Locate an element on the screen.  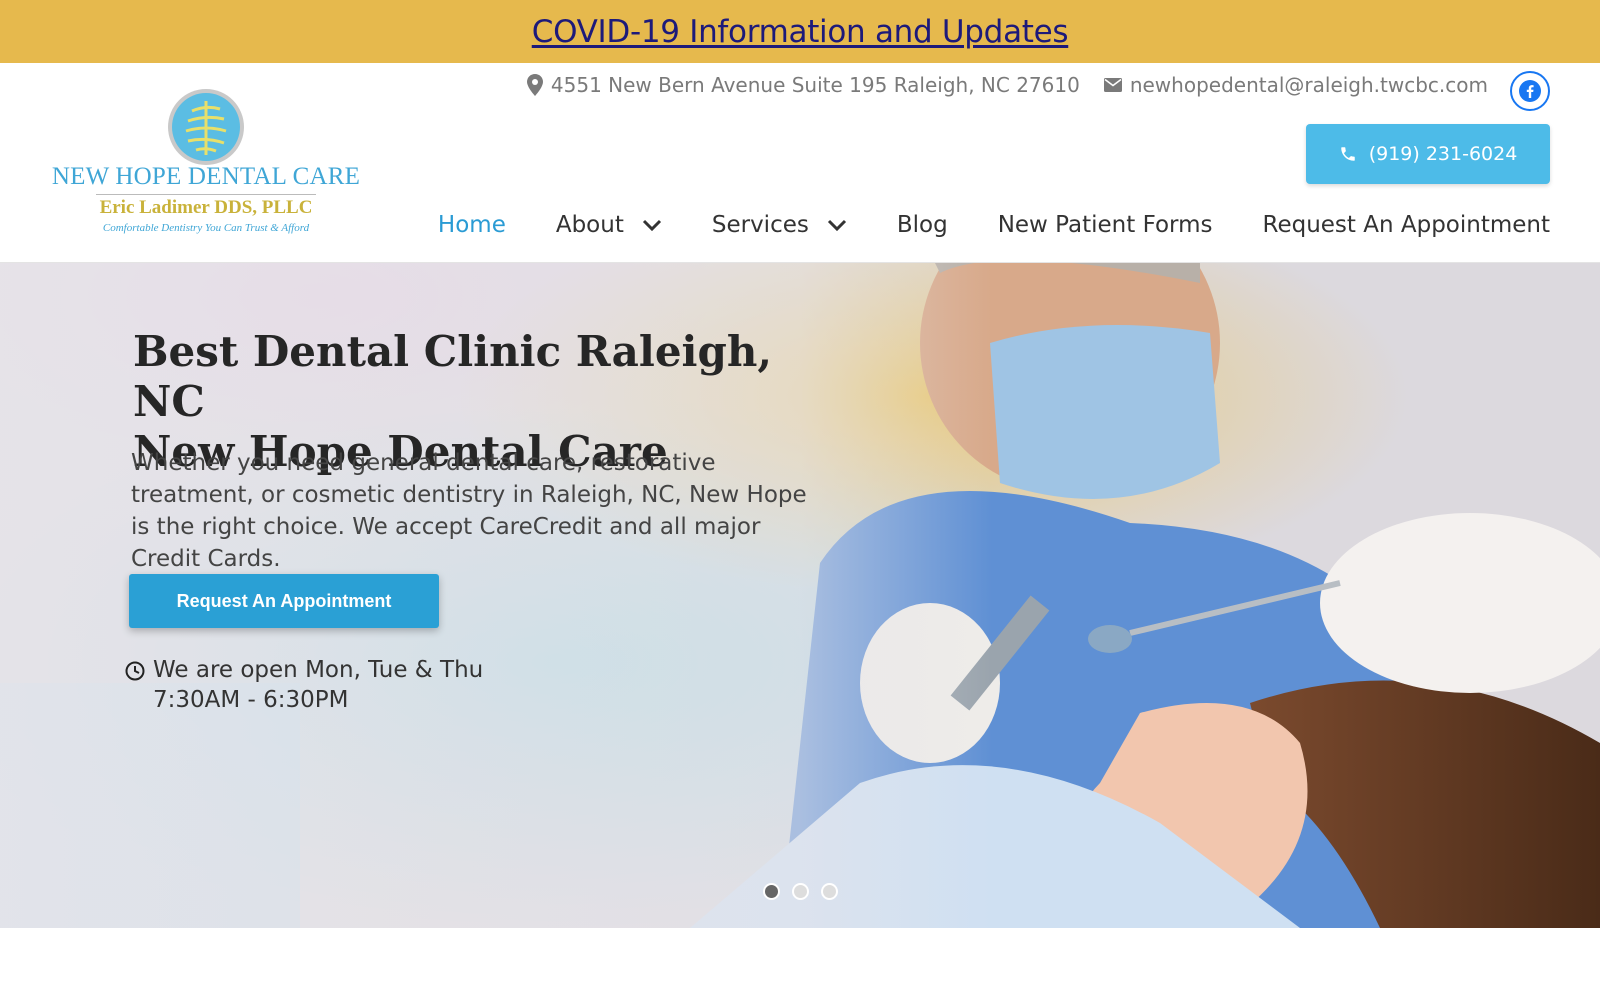
phone-icon is located at coordinates (1347, 154).